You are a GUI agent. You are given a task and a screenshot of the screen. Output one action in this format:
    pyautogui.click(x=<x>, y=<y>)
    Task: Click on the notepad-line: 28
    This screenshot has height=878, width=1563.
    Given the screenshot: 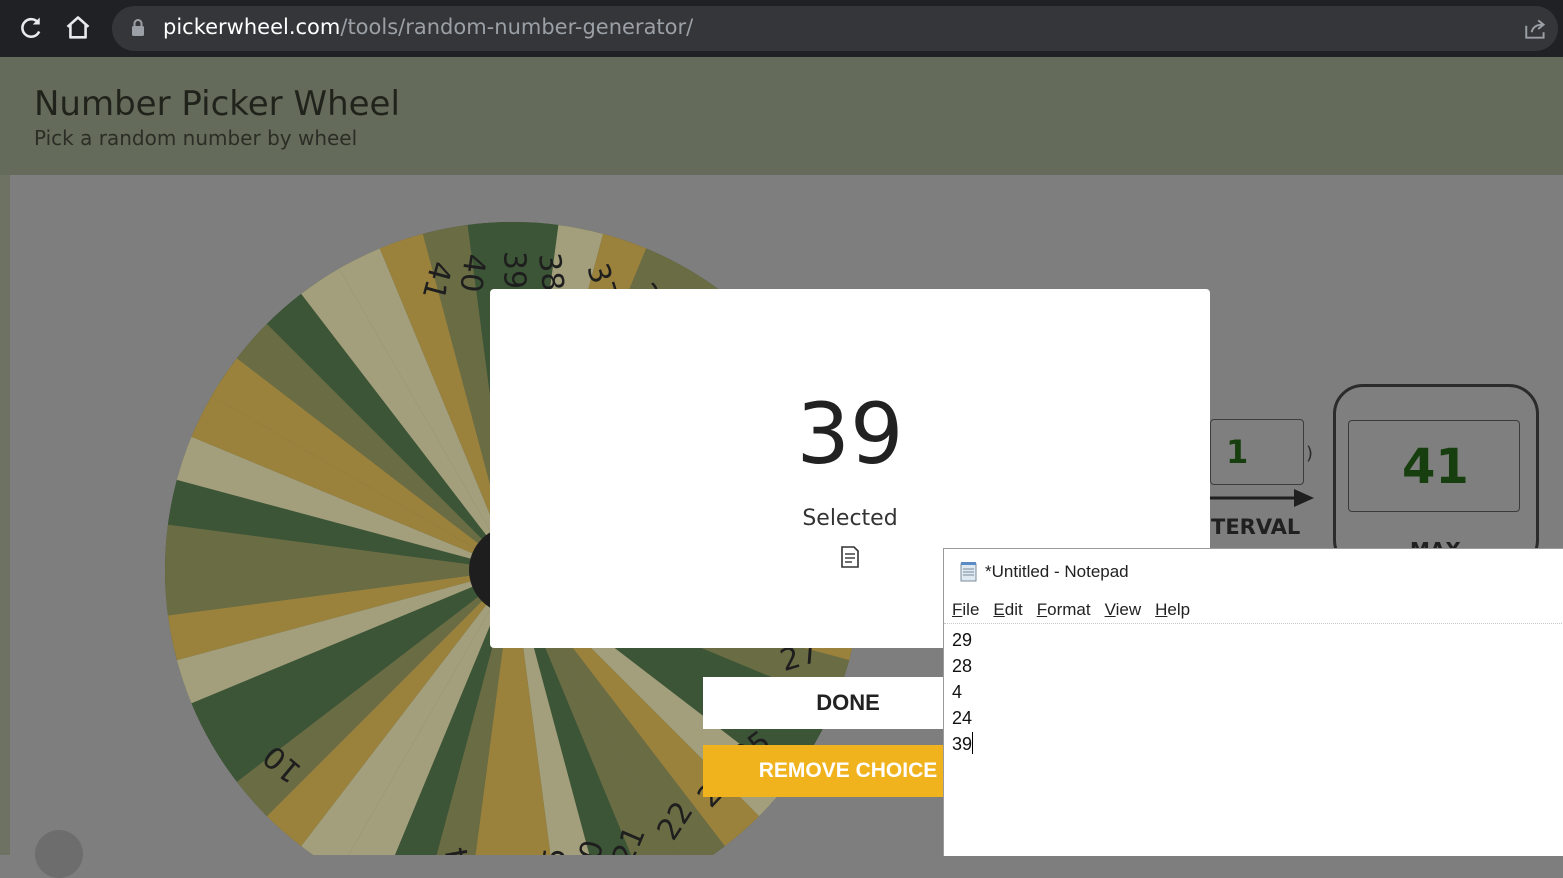 What is the action you would take?
    pyautogui.click(x=962, y=666)
    